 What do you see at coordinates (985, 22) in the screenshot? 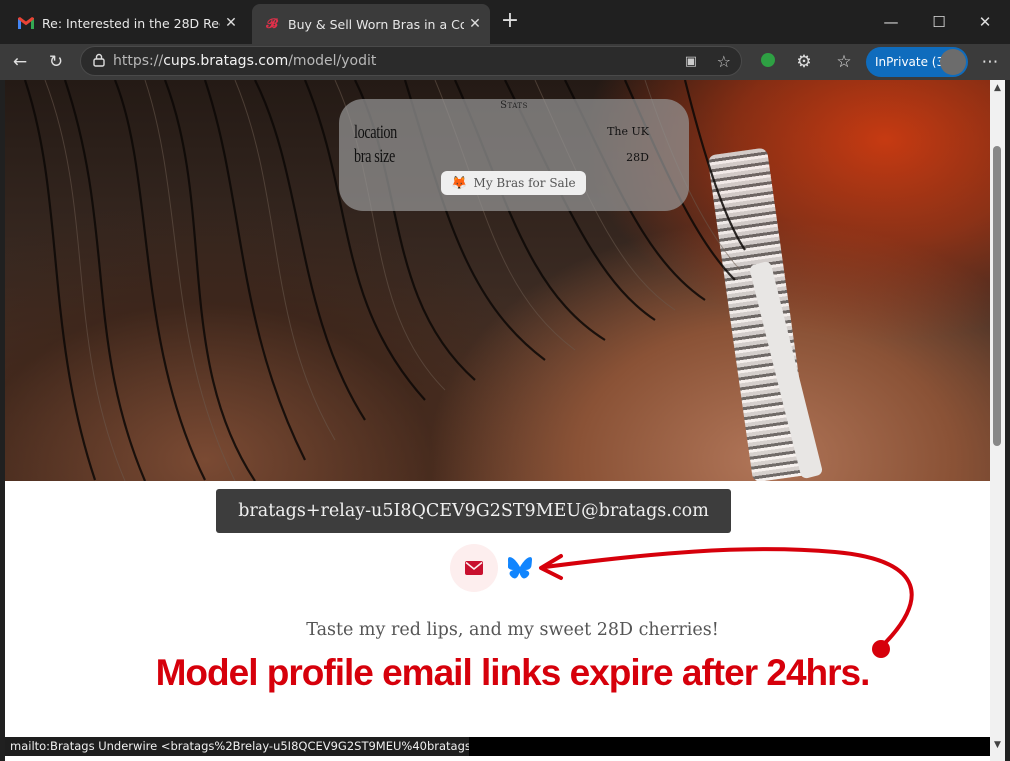
I see `close-window-button: ✕` at bounding box center [985, 22].